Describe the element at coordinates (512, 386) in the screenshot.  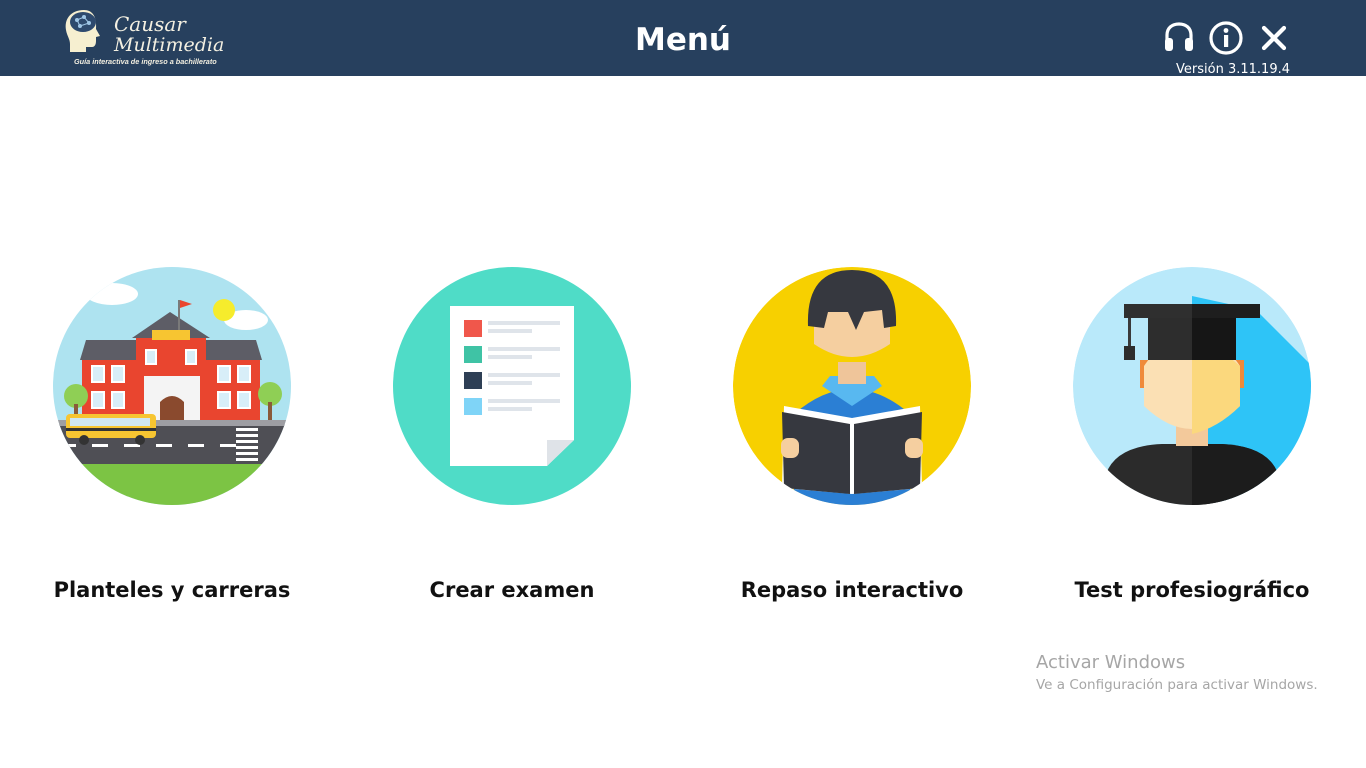
I see `exam-document-icon` at that location.